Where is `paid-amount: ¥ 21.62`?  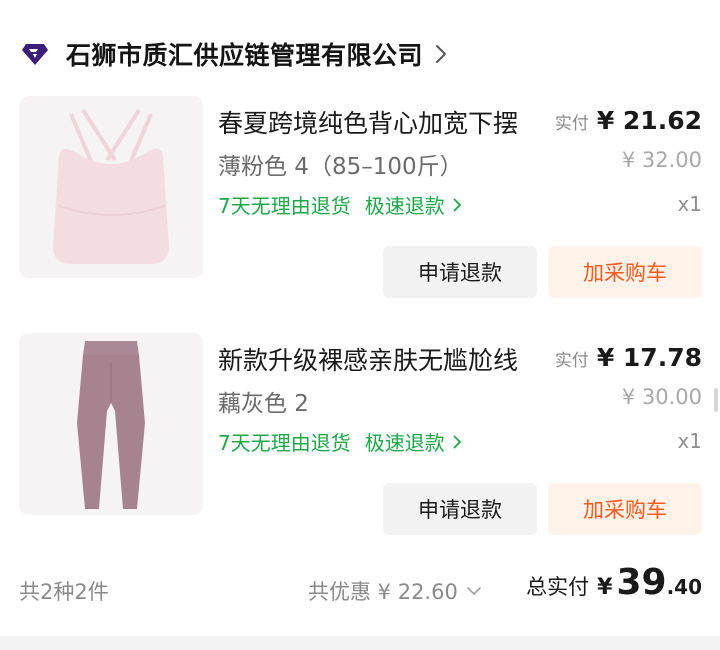
paid-amount: ¥ 21.62 is located at coordinates (649, 120).